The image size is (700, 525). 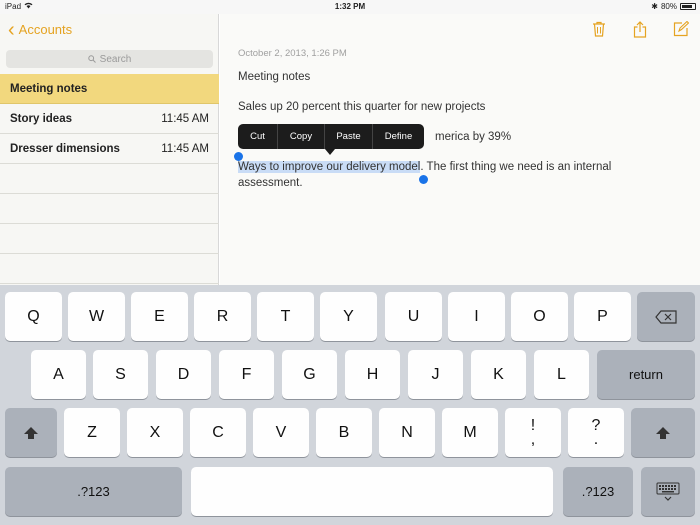 I want to click on key-k: K, so click(x=498, y=374).